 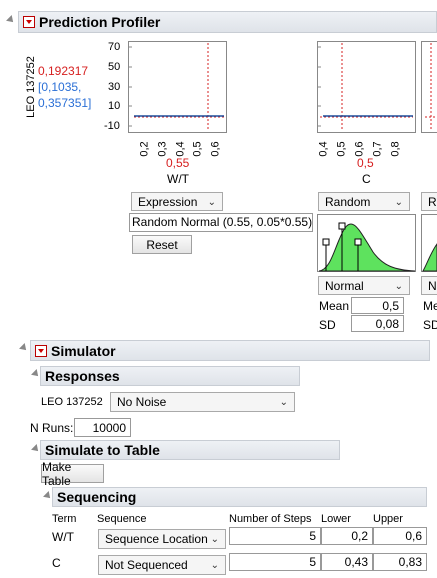 What do you see at coordinates (177, 201) in the screenshot?
I see `distribution-select-wt: Expression ⌄` at bounding box center [177, 201].